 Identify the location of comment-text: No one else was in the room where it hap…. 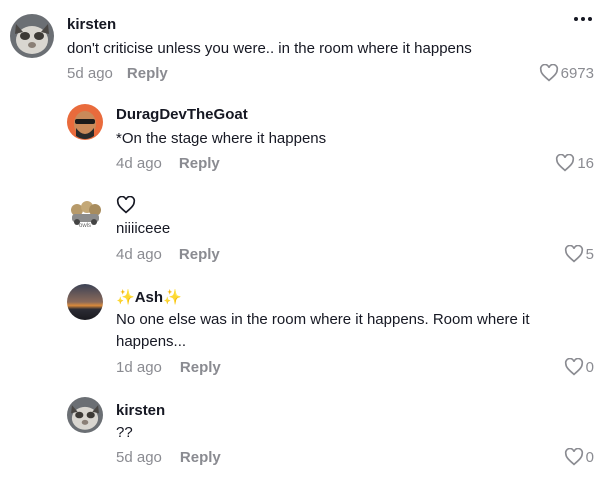
(323, 331).